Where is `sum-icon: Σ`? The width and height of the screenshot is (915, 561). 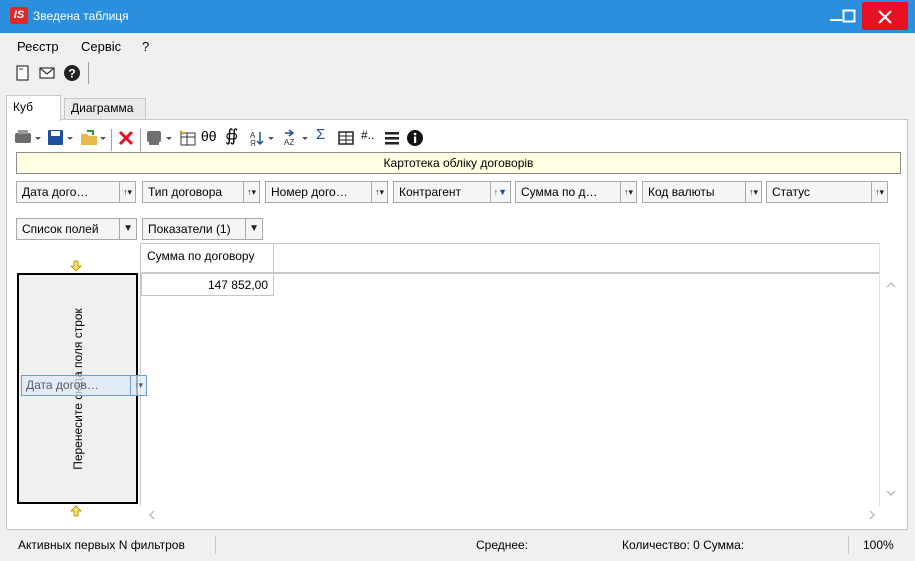
sum-icon: Σ is located at coordinates (320, 134).